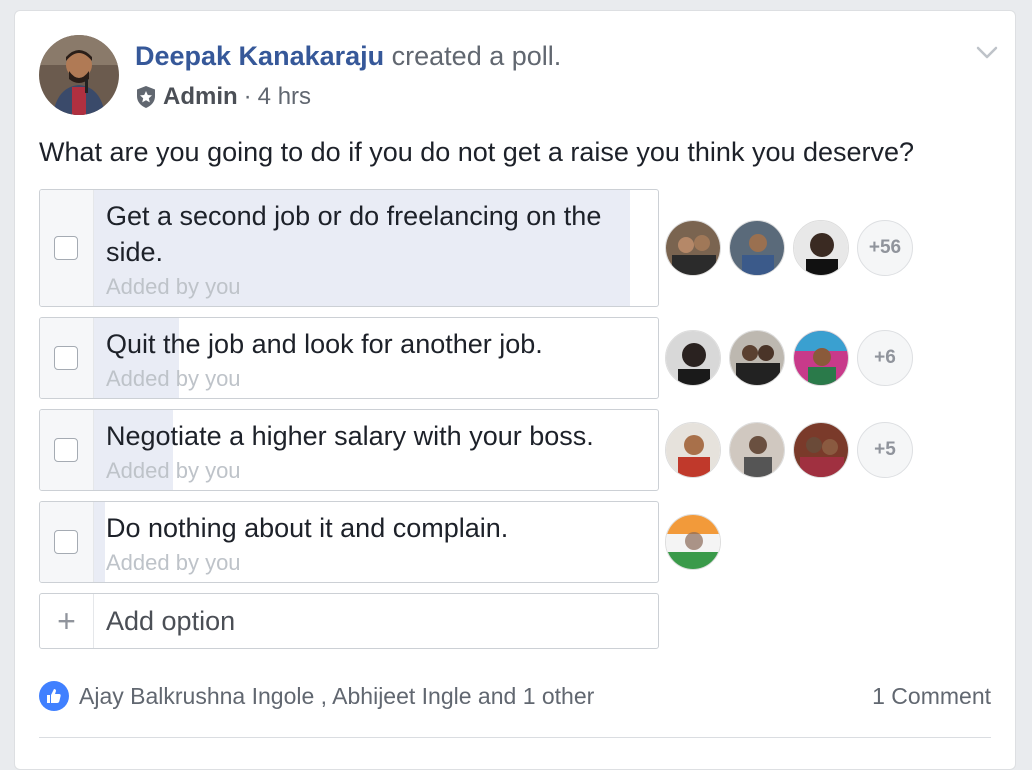 This screenshot has width=1032, height=770. What do you see at coordinates (200, 96) in the screenshot?
I see `admin-role-label: Admin` at bounding box center [200, 96].